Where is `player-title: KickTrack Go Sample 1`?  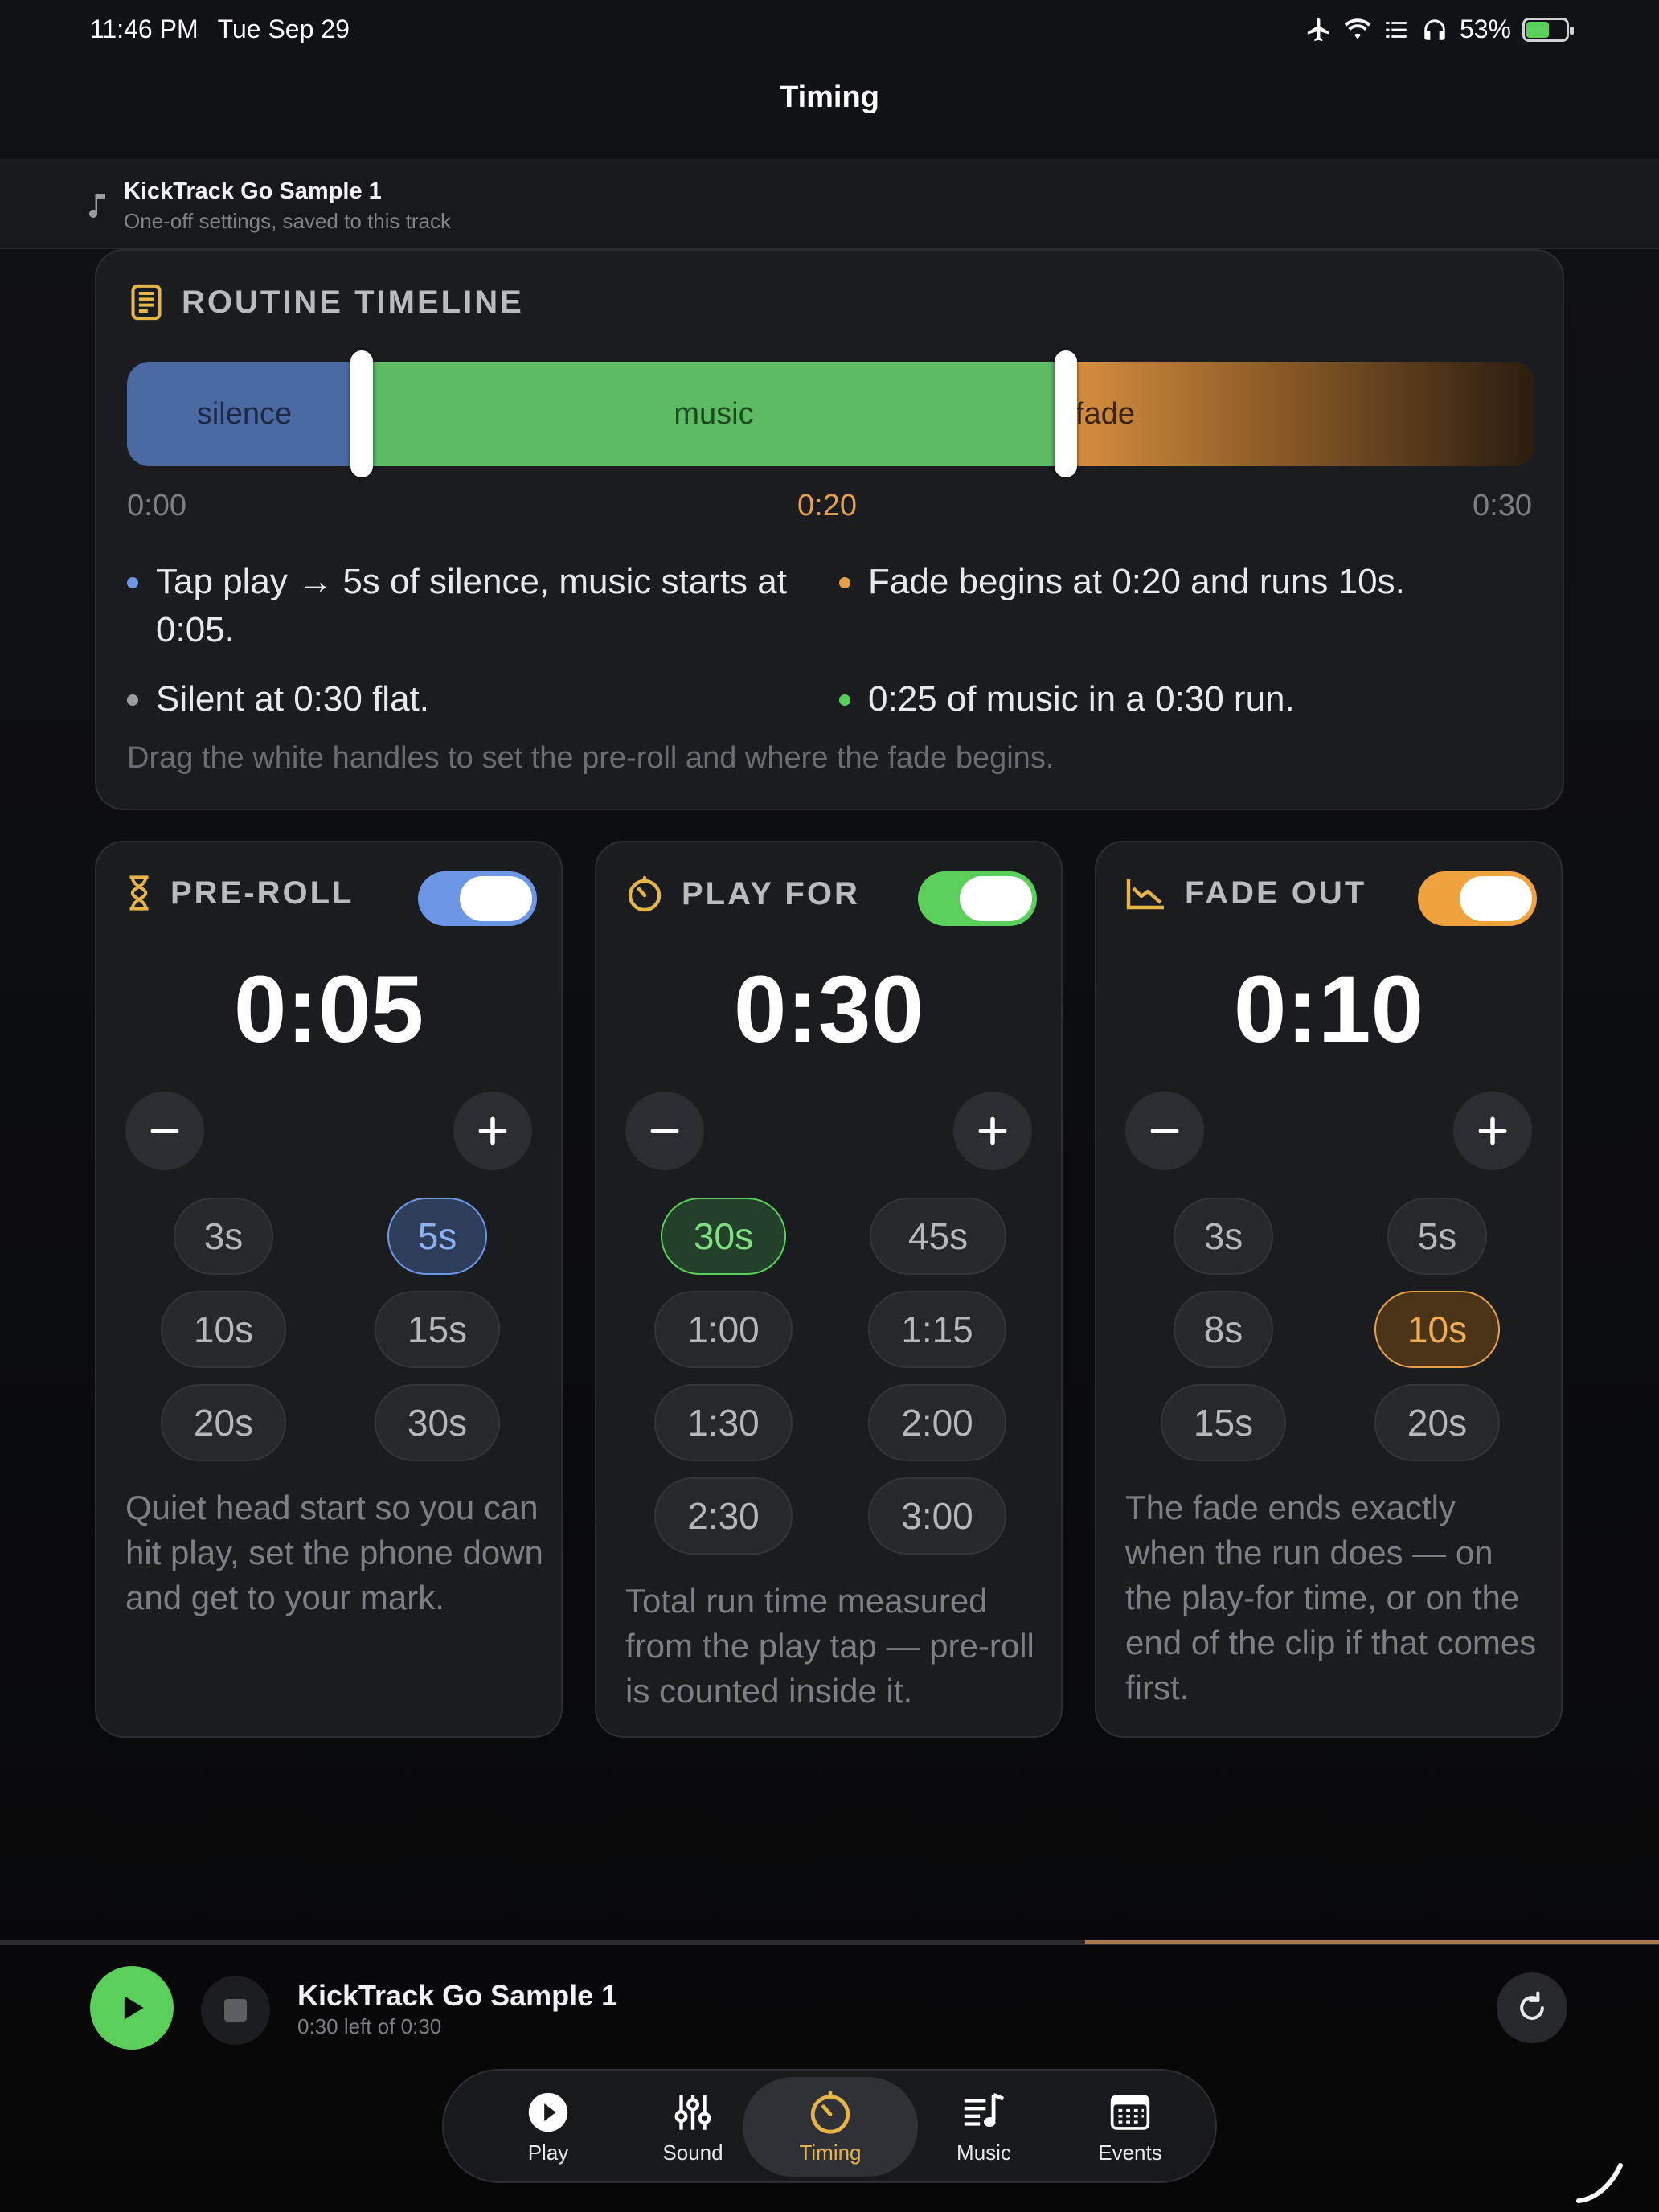
player-title: KickTrack Go Sample 1 is located at coordinates (457, 1995).